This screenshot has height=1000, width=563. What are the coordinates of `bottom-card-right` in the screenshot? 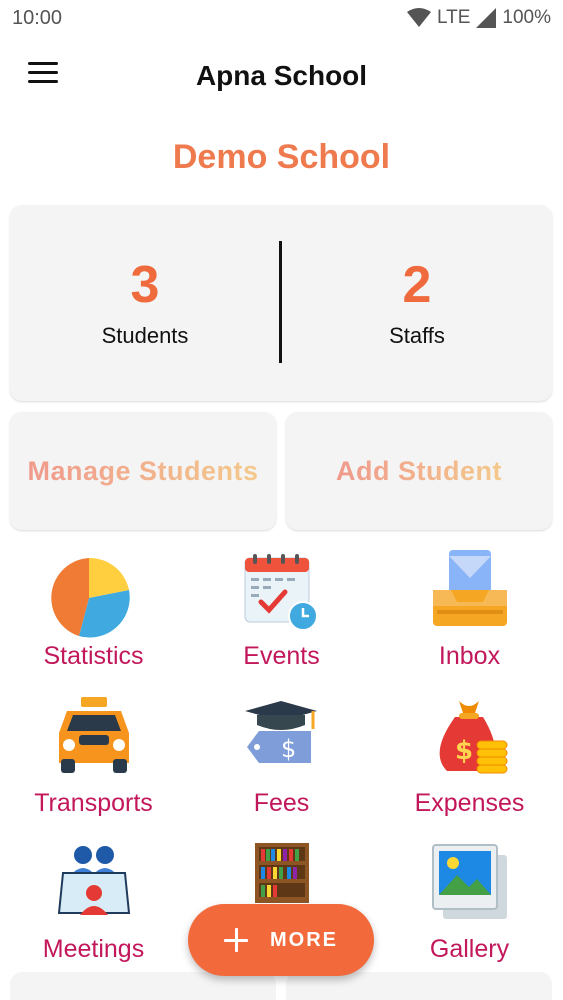 It's located at (419, 986).